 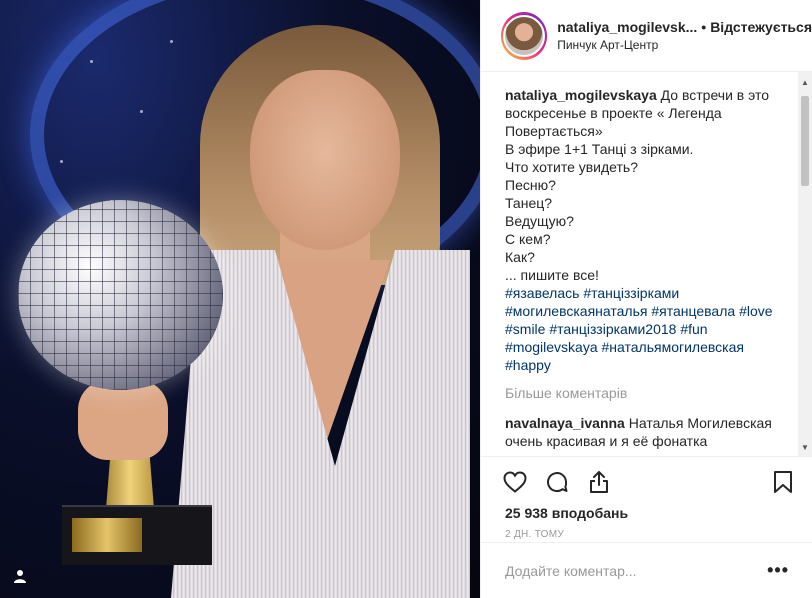 What do you see at coordinates (778, 570) in the screenshot?
I see `more-options-icon: •••` at bounding box center [778, 570].